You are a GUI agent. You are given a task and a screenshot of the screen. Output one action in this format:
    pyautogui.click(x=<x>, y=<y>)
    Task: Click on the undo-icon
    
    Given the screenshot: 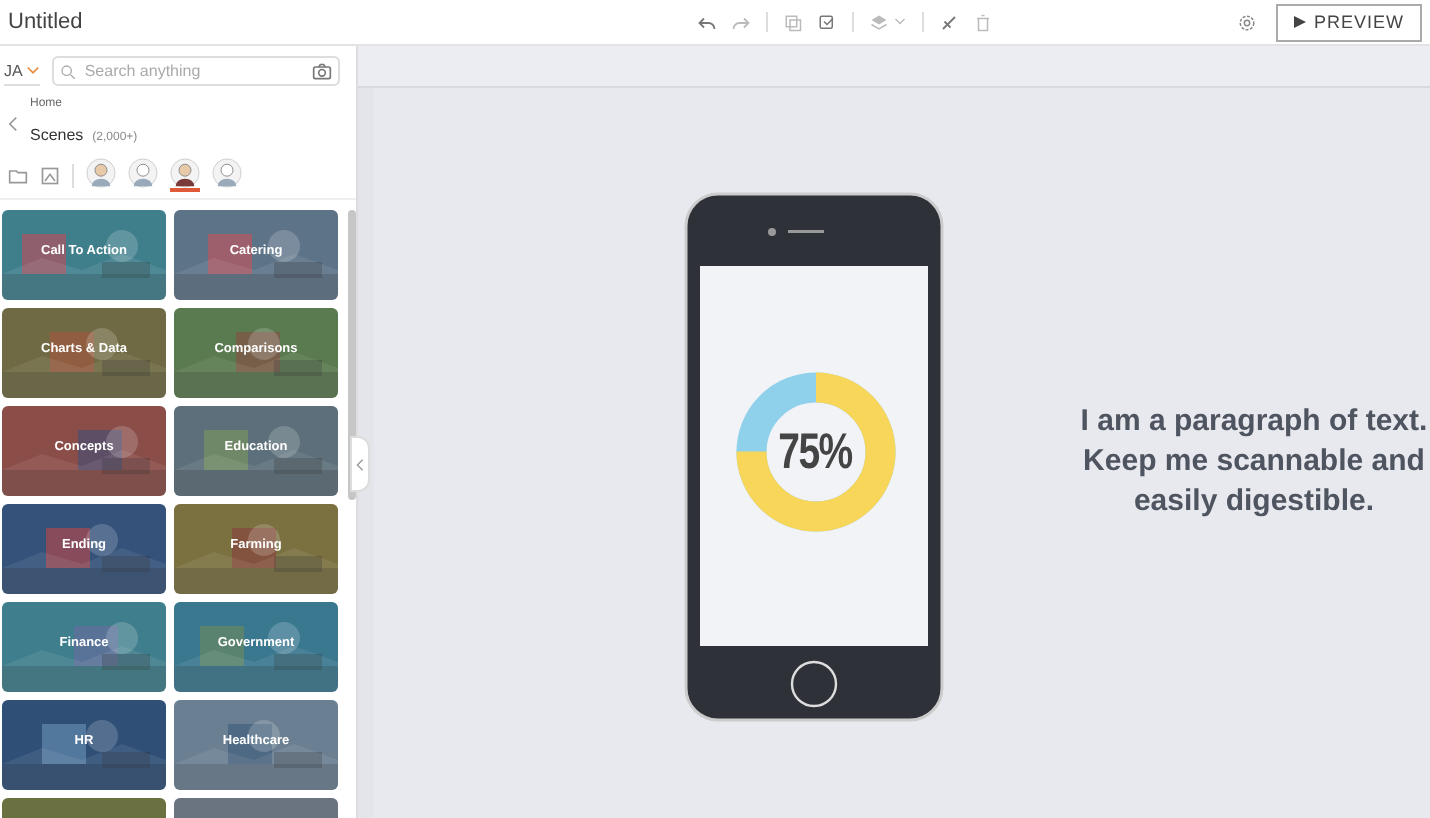 What is the action you would take?
    pyautogui.click(x=707, y=22)
    